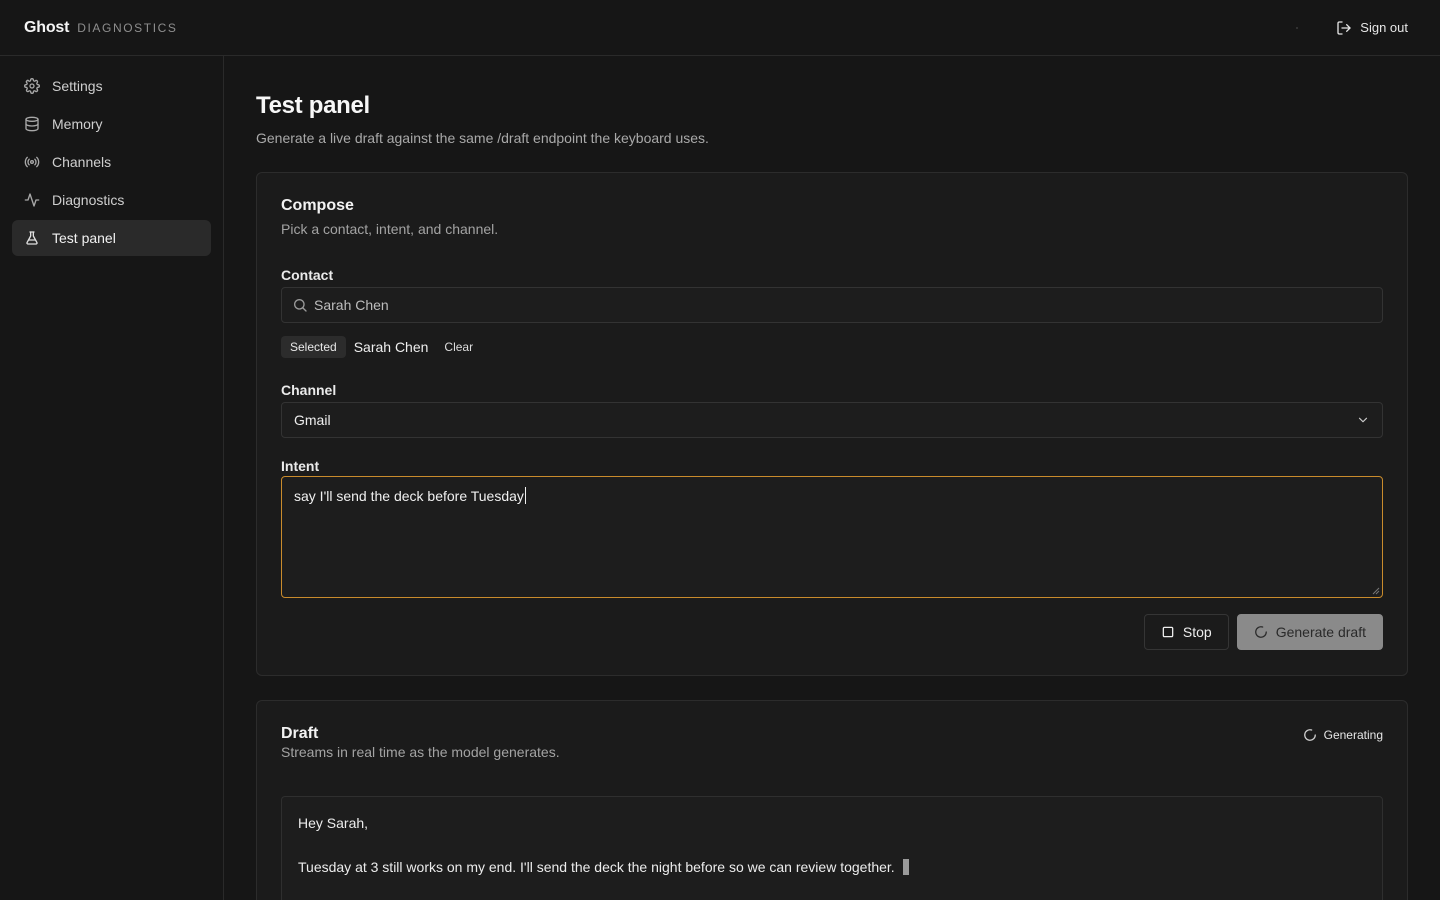 This screenshot has height=900, width=1440. What do you see at coordinates (905, 867) in the screenshot?
I see `stream-cursor` at bounding box center [905, 867].